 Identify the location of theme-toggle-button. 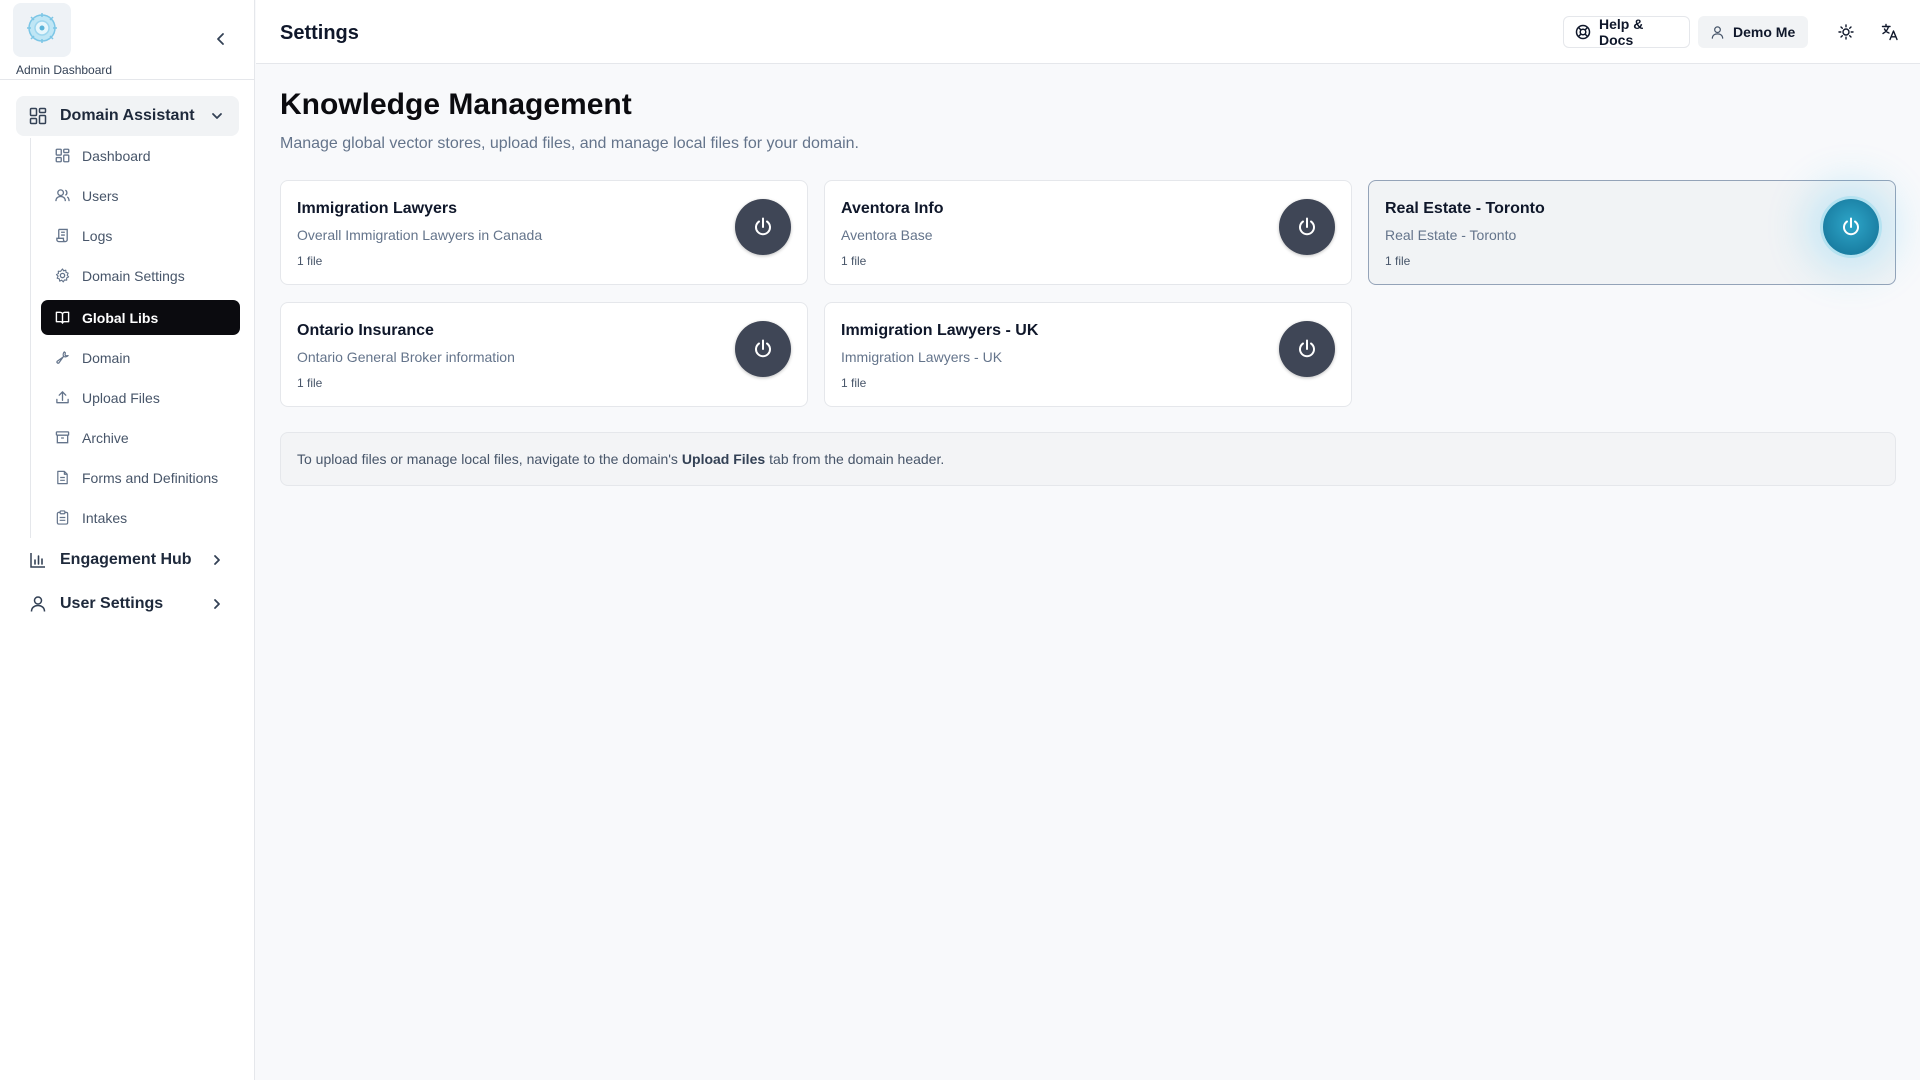
(1846, 32).